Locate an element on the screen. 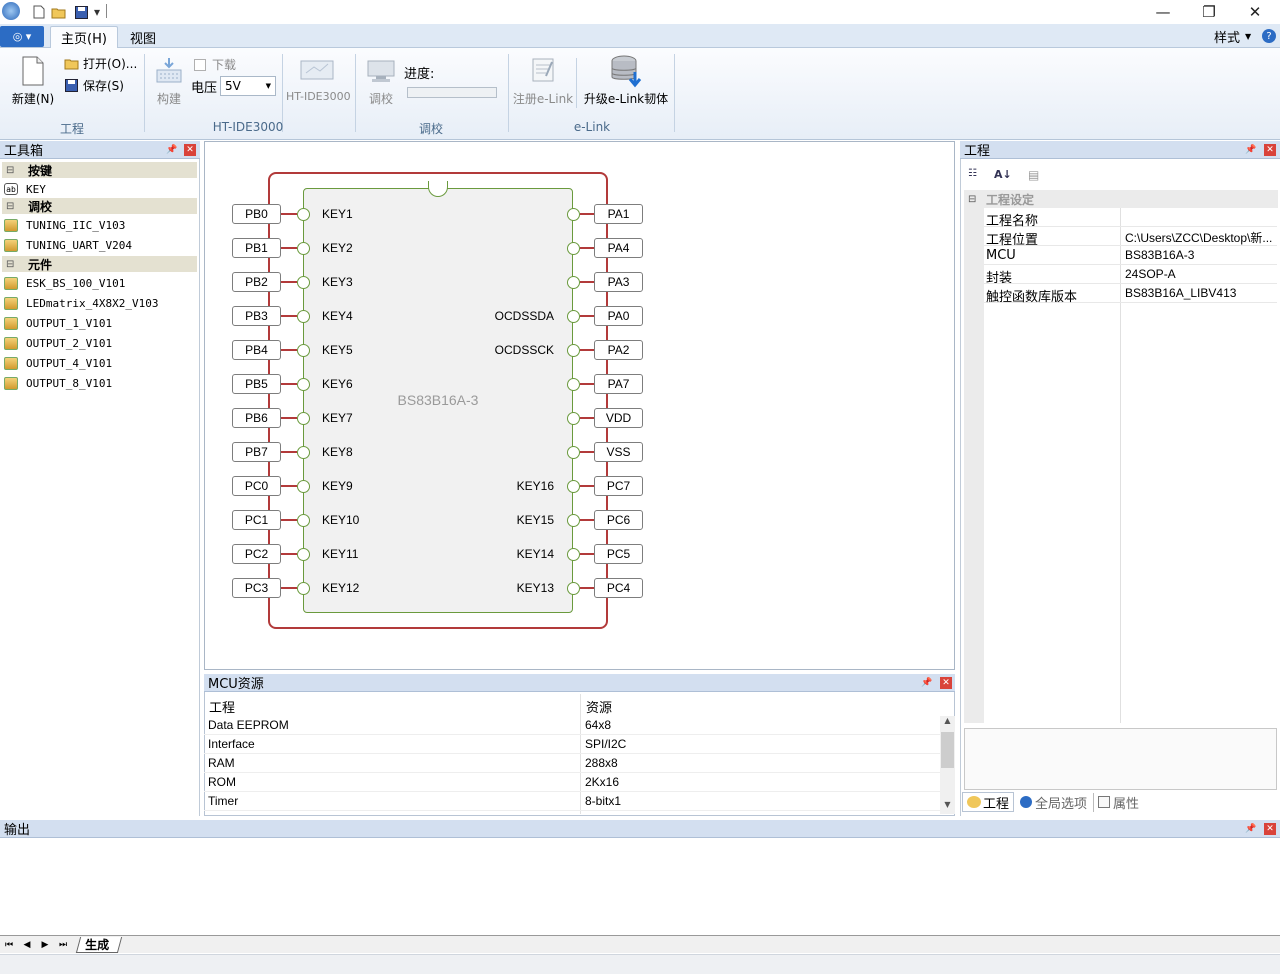 This screenshot has width=1280, height=974. resource-scrollbar: ▲ ▼ is located at coordinates (947, 765).